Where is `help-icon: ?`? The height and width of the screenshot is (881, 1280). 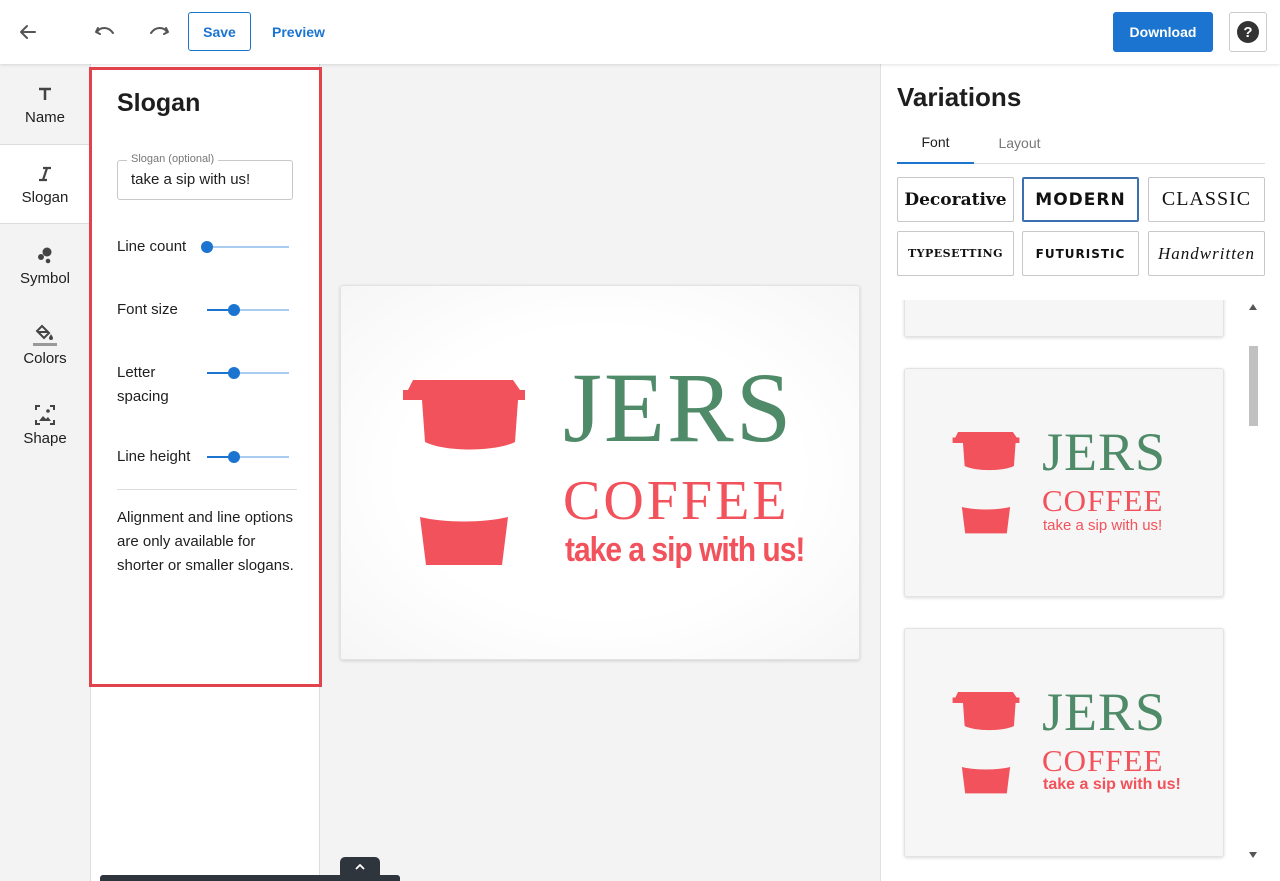
help-icon: ? is located at coordinates (1248, 32).